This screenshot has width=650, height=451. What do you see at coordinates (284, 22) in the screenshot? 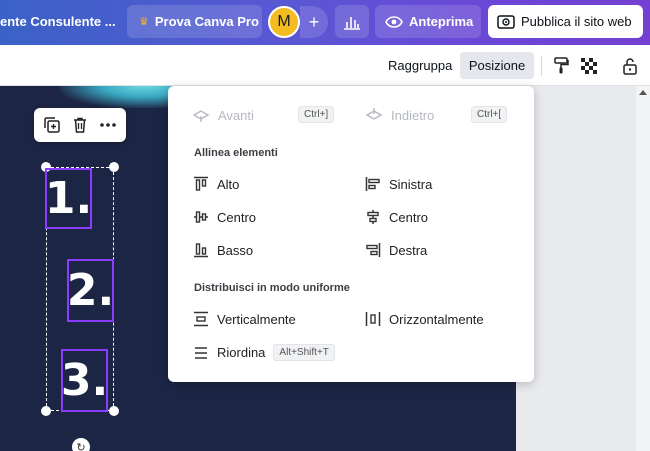
I see `avatar: M` at bounding box center [284, 22].